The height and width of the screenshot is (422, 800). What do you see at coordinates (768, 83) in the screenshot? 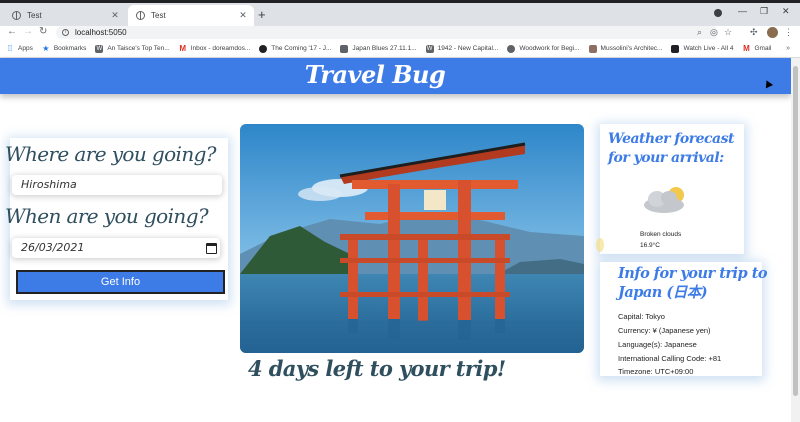
I see `mouse-cursor-icon` at bounding box center [768, 83].